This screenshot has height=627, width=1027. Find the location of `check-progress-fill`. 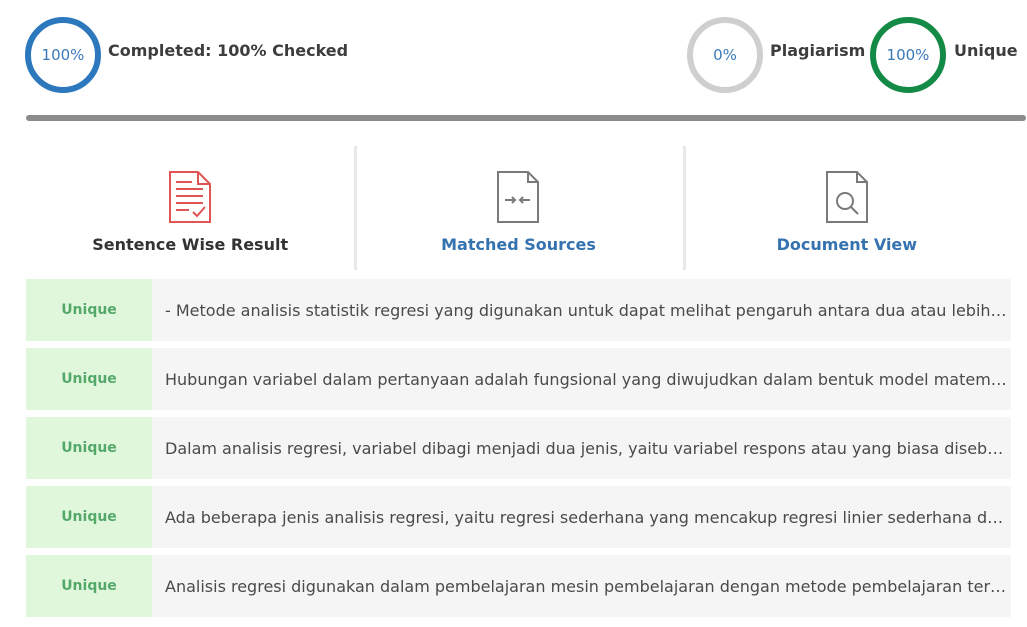

check-progress-fill is located at coordinates (526, 118).